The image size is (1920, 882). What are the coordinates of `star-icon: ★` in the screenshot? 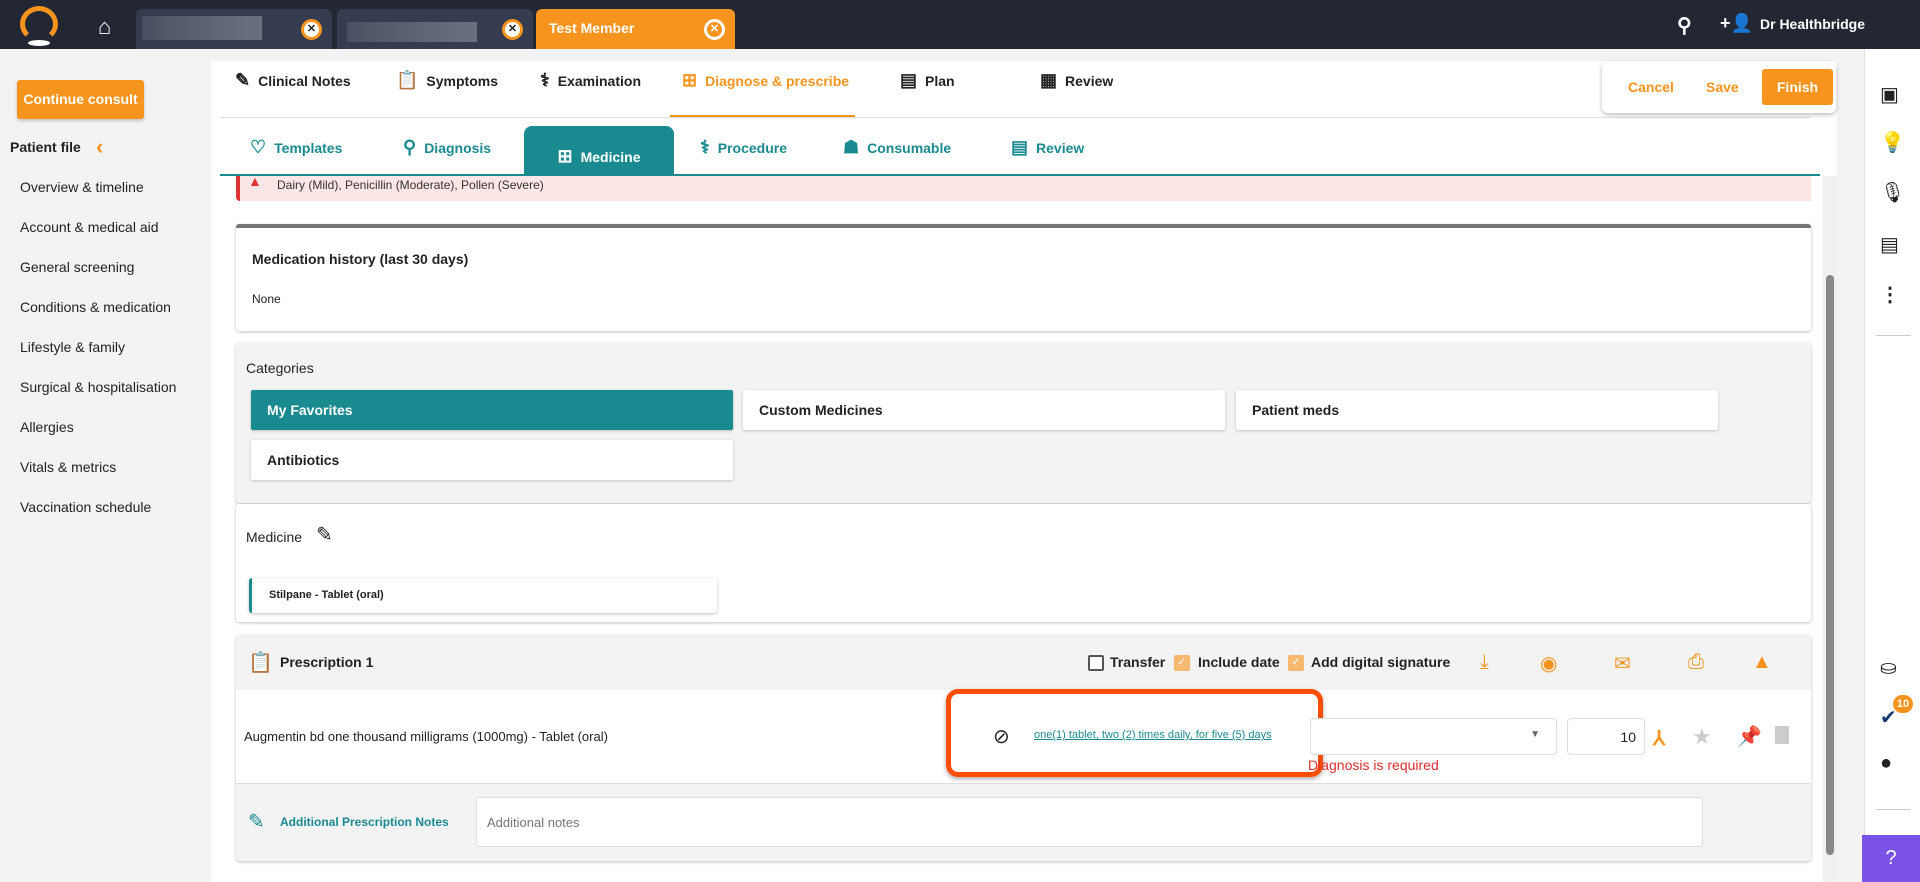 It's located at (1702, 737).